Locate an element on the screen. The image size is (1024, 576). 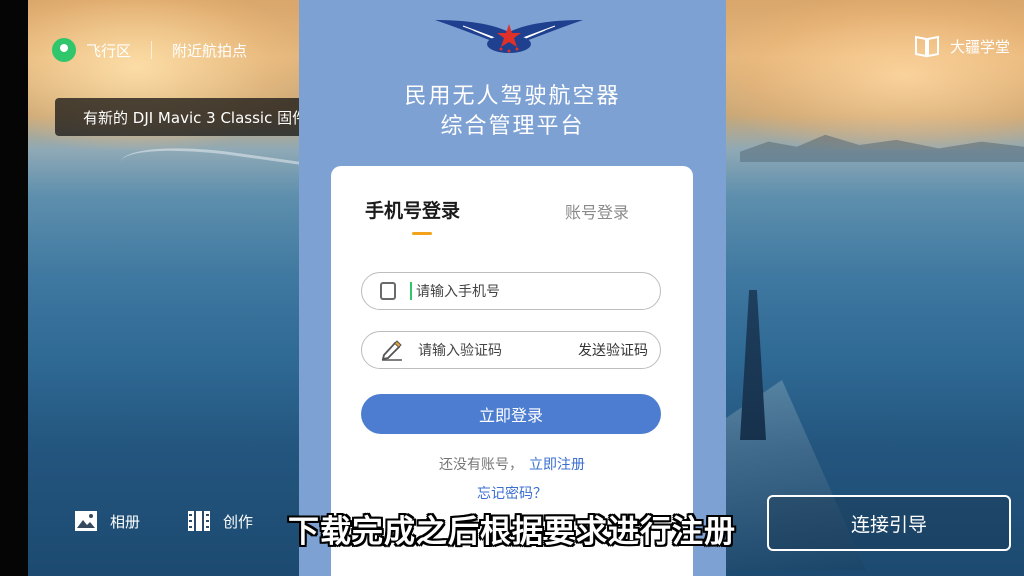
sky-glow-right is located at coordinates (875, 75).